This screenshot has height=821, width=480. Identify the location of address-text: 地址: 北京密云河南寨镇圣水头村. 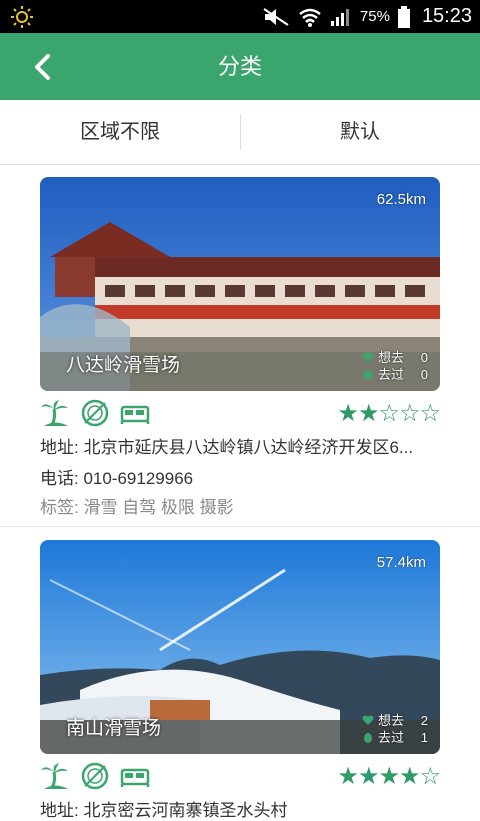
(164, 810).